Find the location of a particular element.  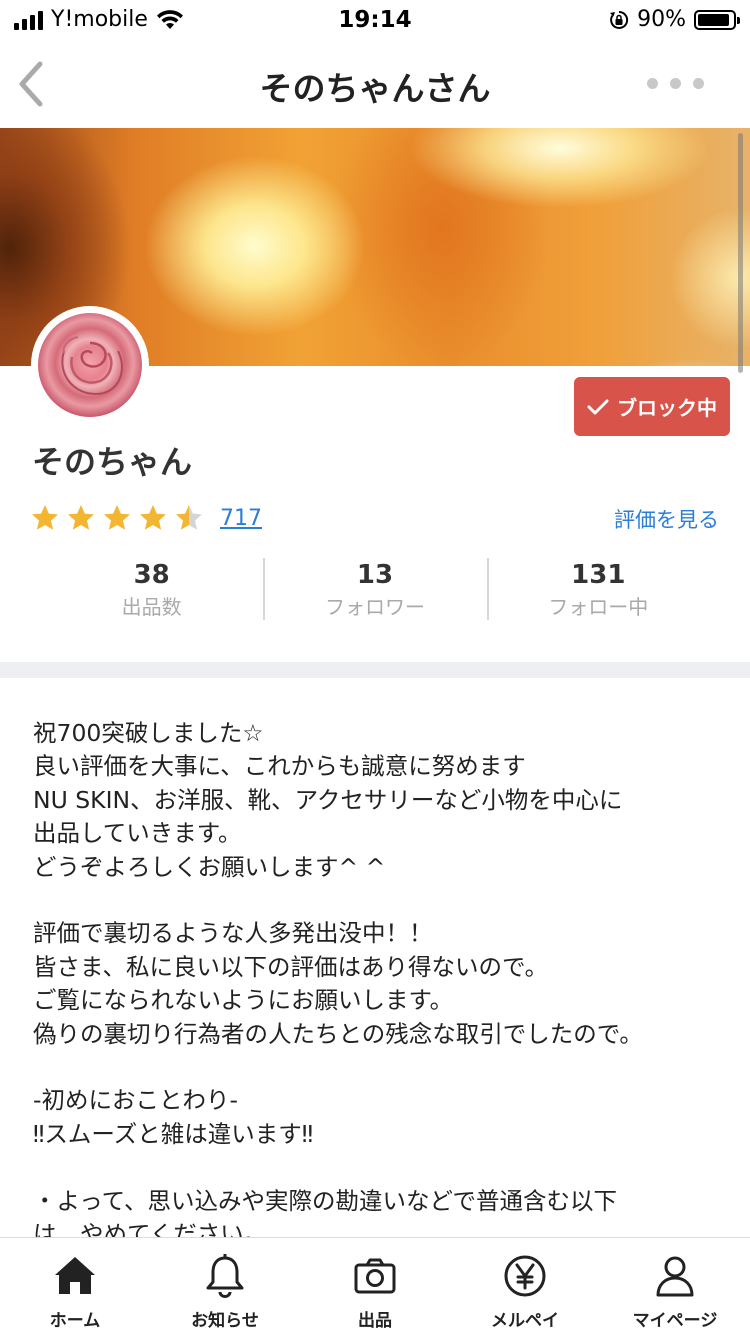

stat-following: 131 フォロー中 is located at coordinates (598, 589).